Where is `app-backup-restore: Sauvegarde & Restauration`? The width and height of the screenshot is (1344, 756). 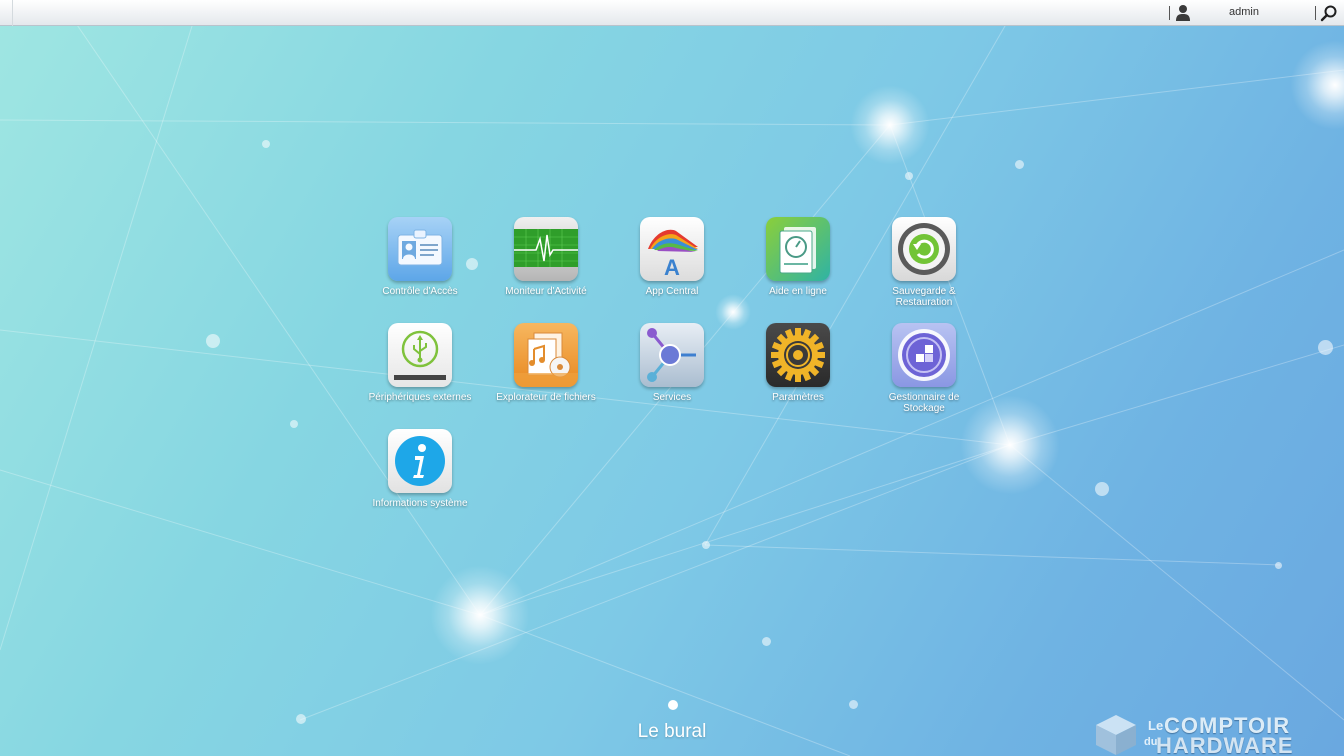 app-backup-restore: Sauvegarde & Restauration is located at coordinates (924, 262).